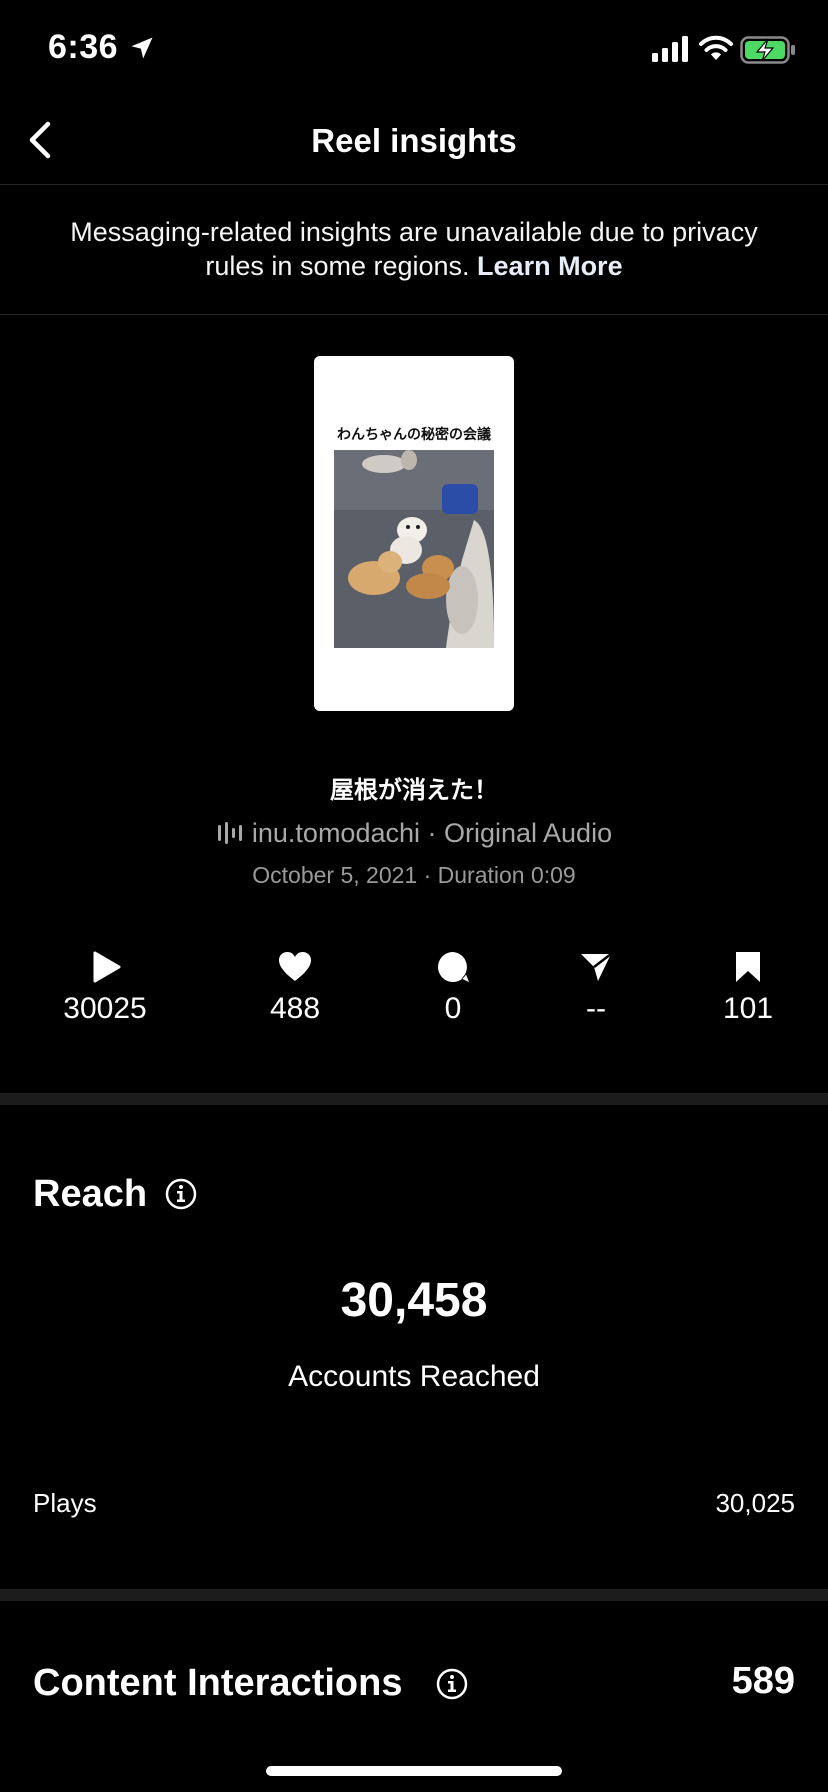 This screenshot has width=828, height=1792. Describe the element at coordinates (452, 1684) in the screenshot. I see `interactions-info-icon` at that location.